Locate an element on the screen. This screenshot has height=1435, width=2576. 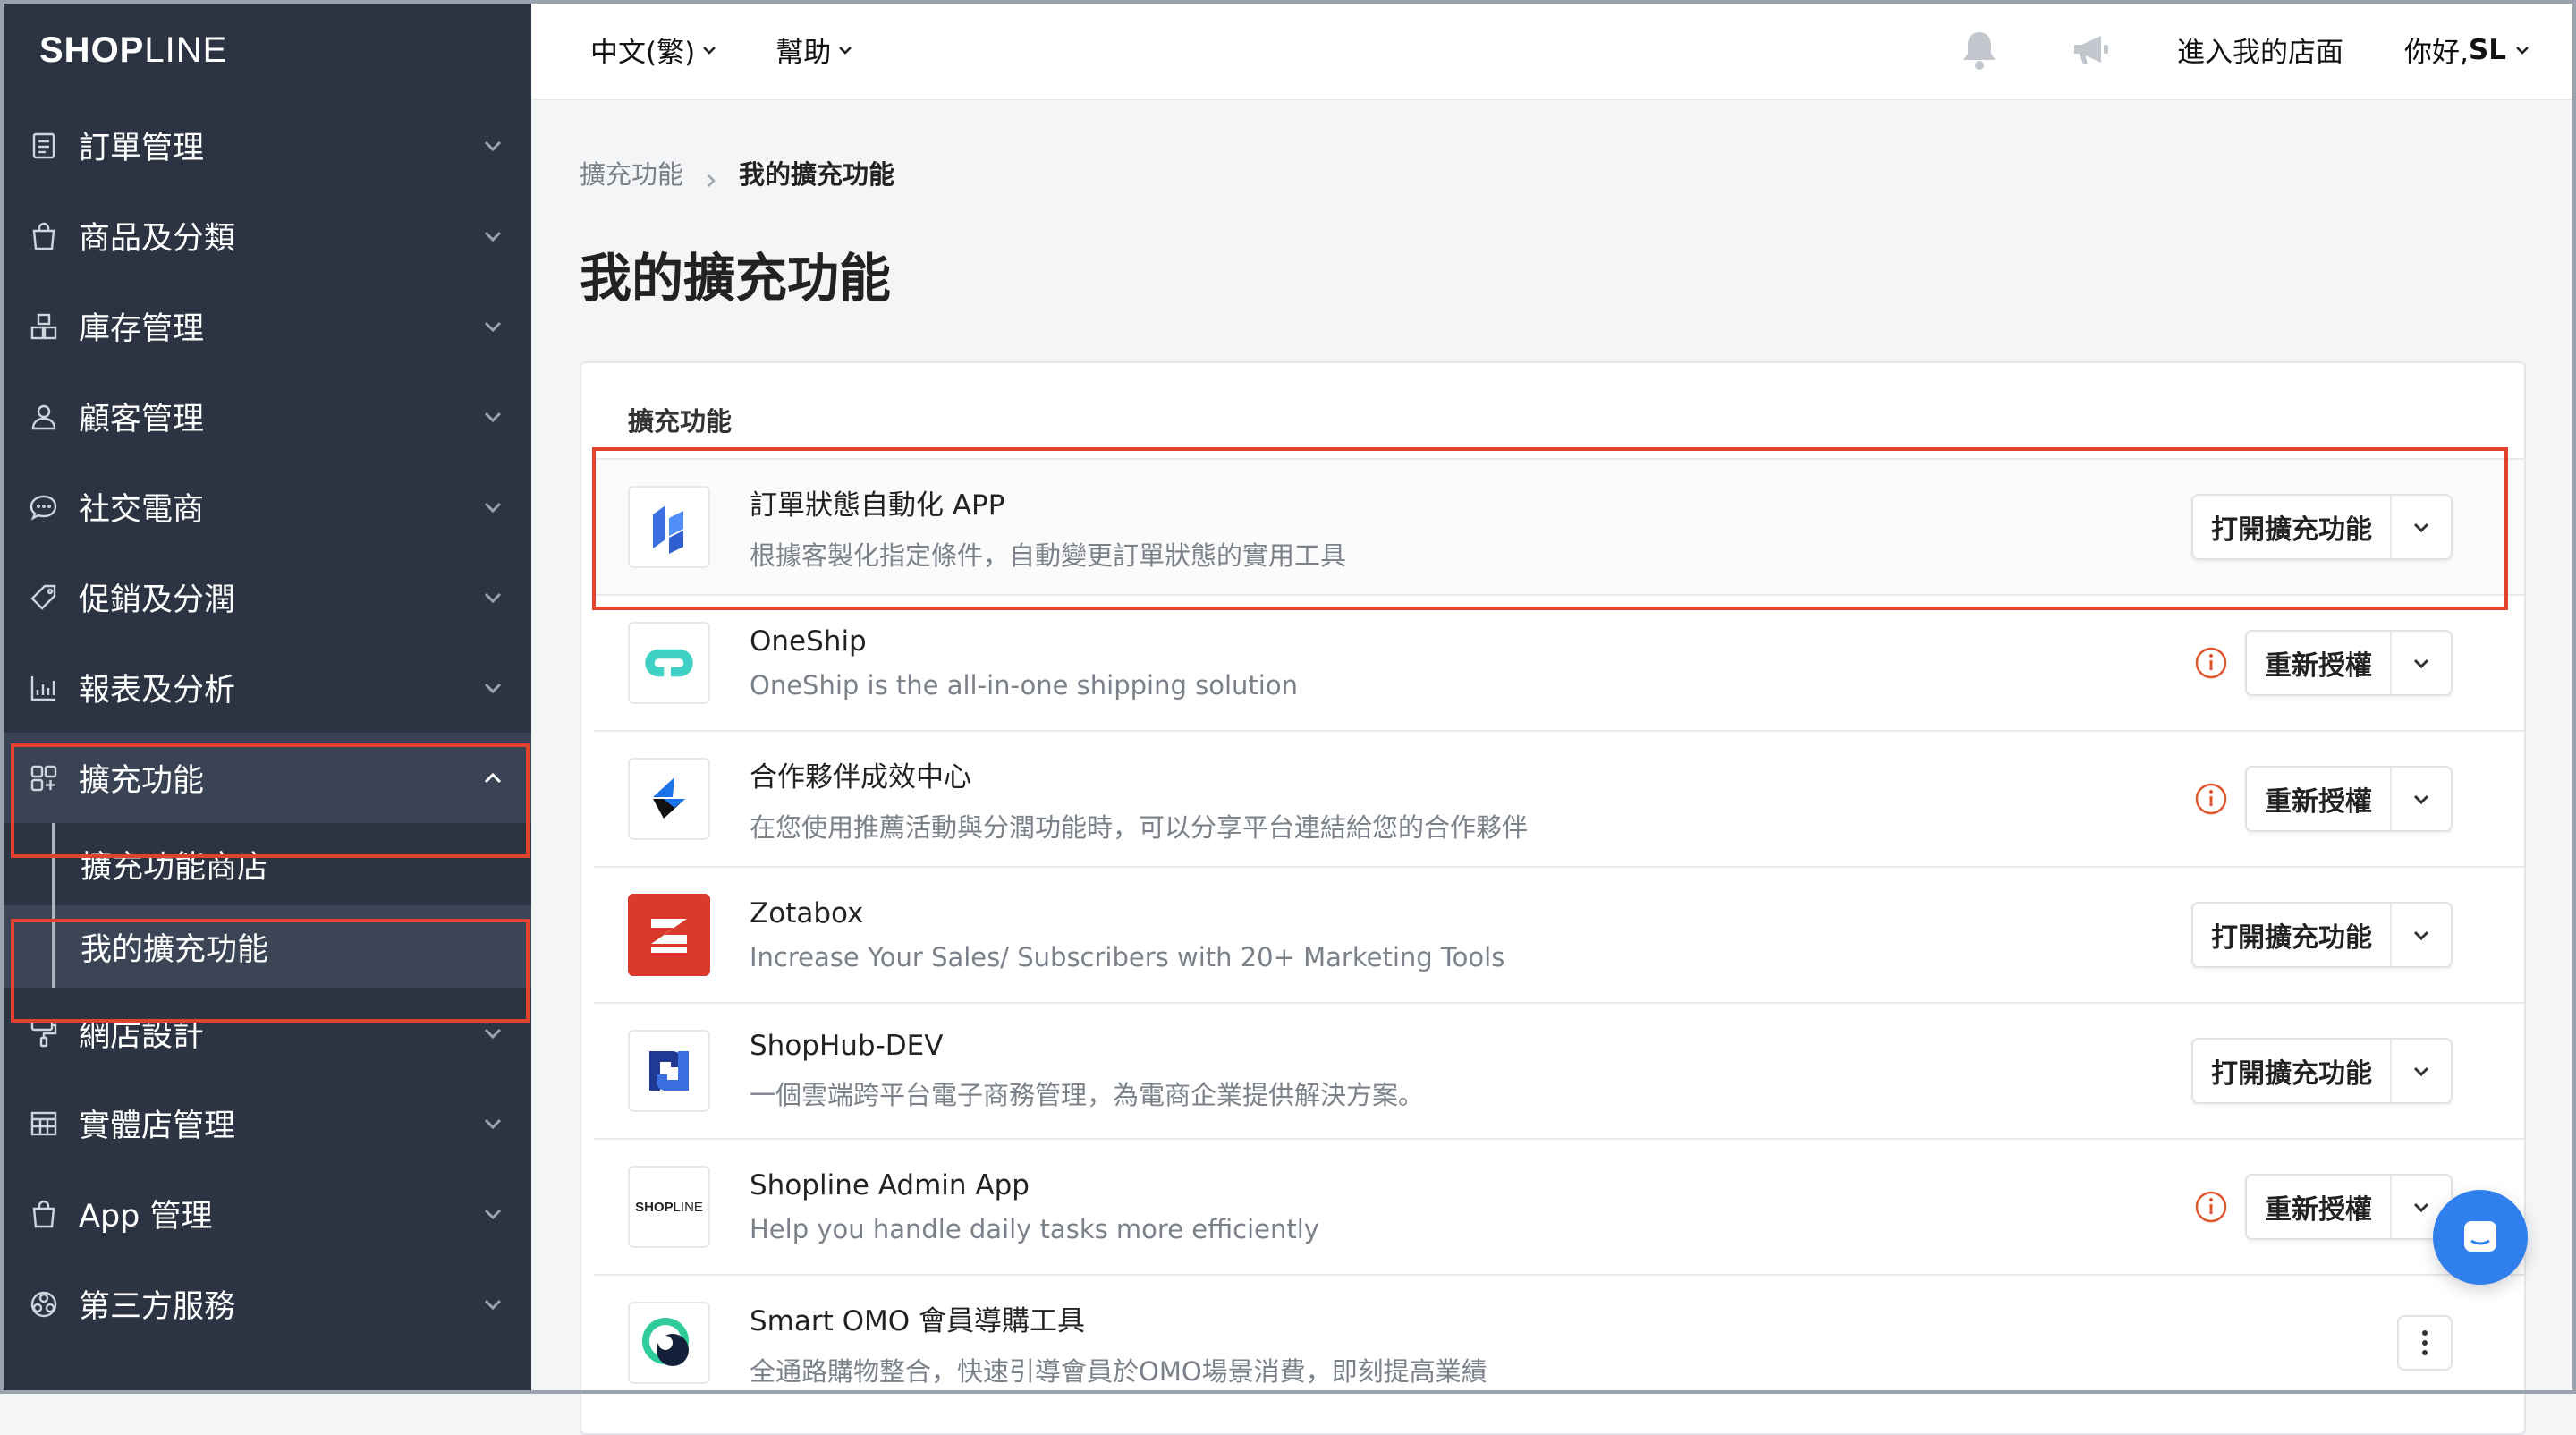
user-name: SL is located at coordinates (2487, 49).